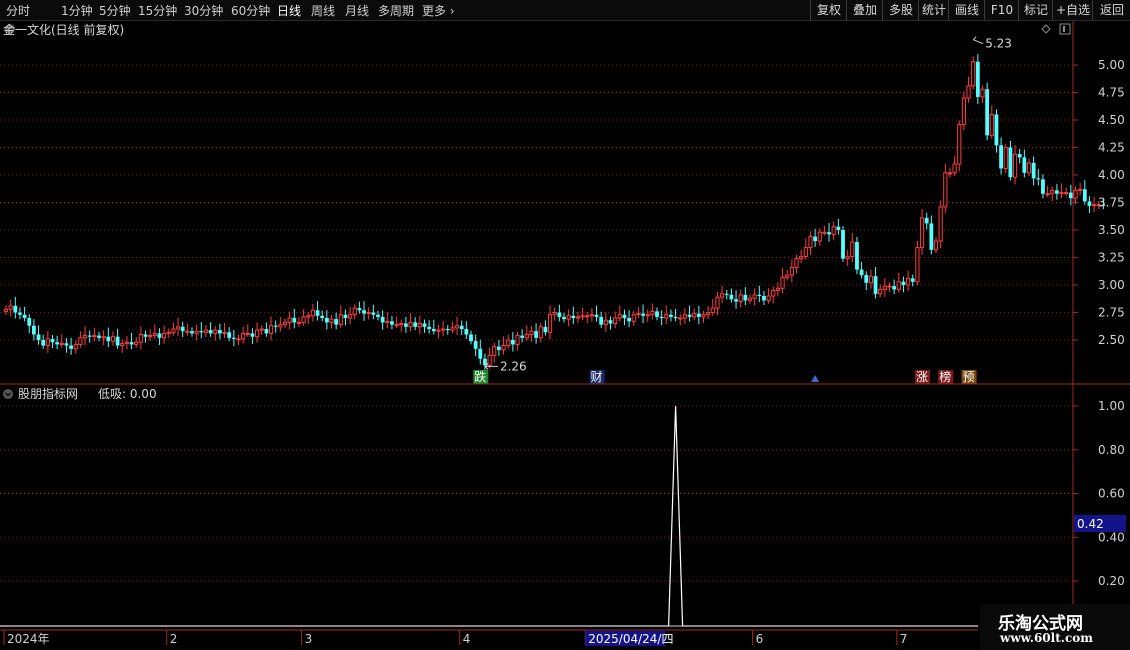  Describe the element at coordinates (289, 10) in the screenshot. I see `period-tab-daily: 日线` at that location.